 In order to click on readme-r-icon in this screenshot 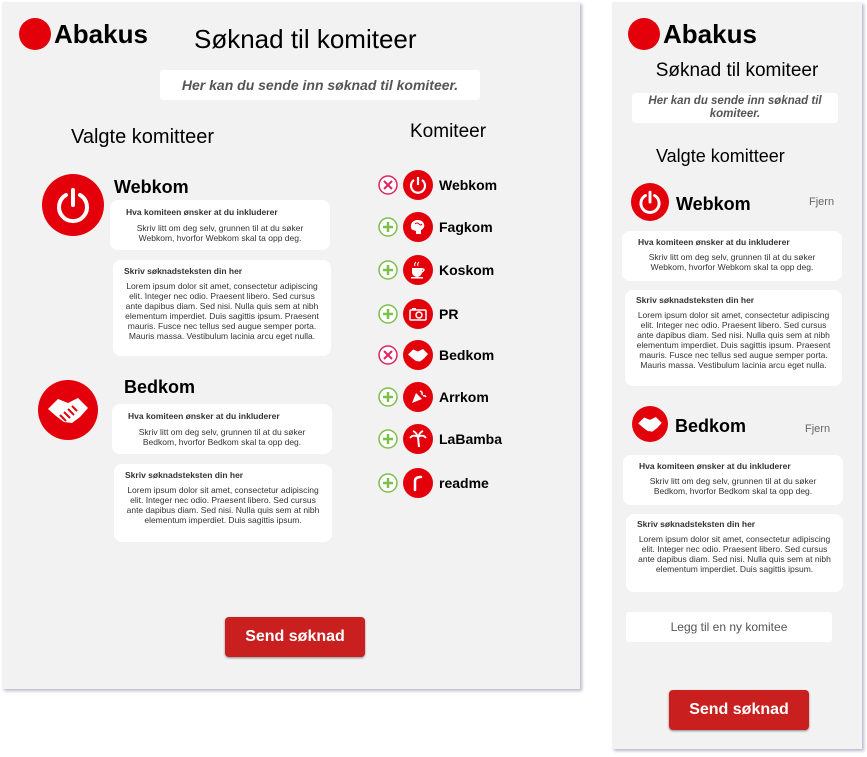, I will do `click(418, 483)`.